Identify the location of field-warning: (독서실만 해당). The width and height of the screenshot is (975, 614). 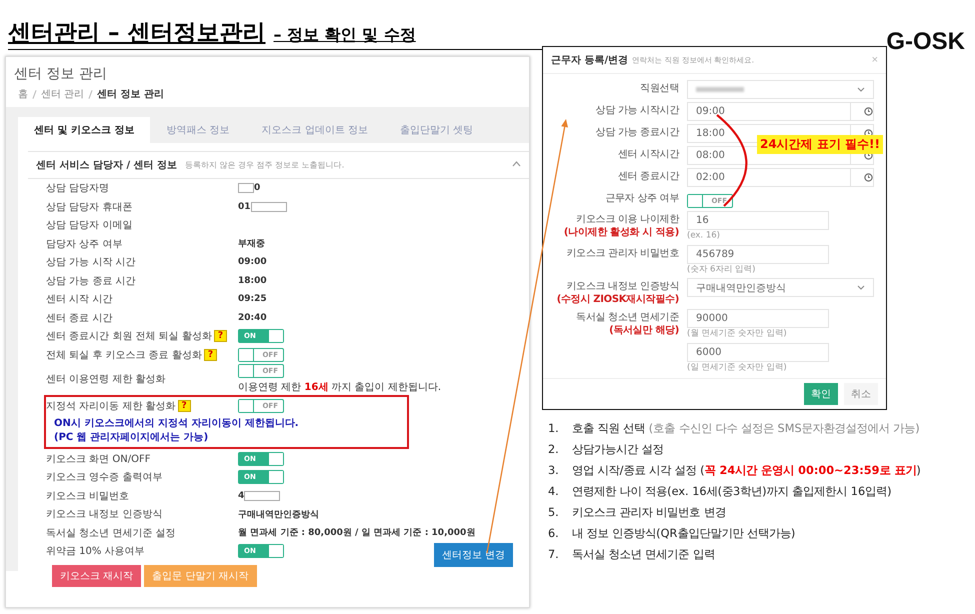
(644, 330).